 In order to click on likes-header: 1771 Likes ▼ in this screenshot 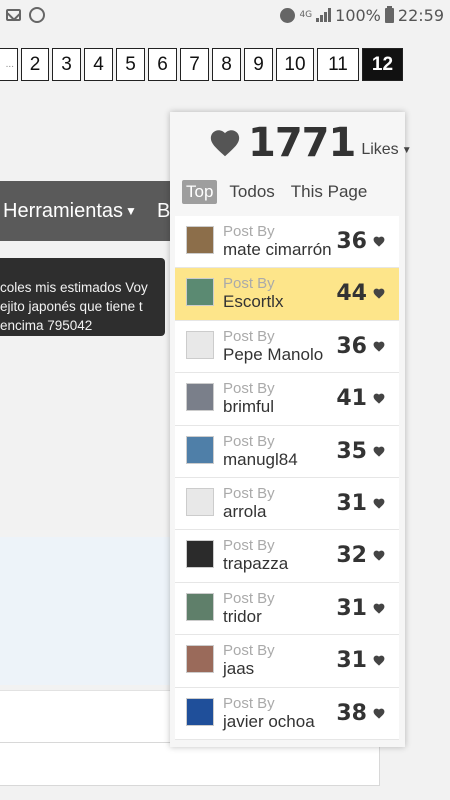, I will do `click(310, 143)`.